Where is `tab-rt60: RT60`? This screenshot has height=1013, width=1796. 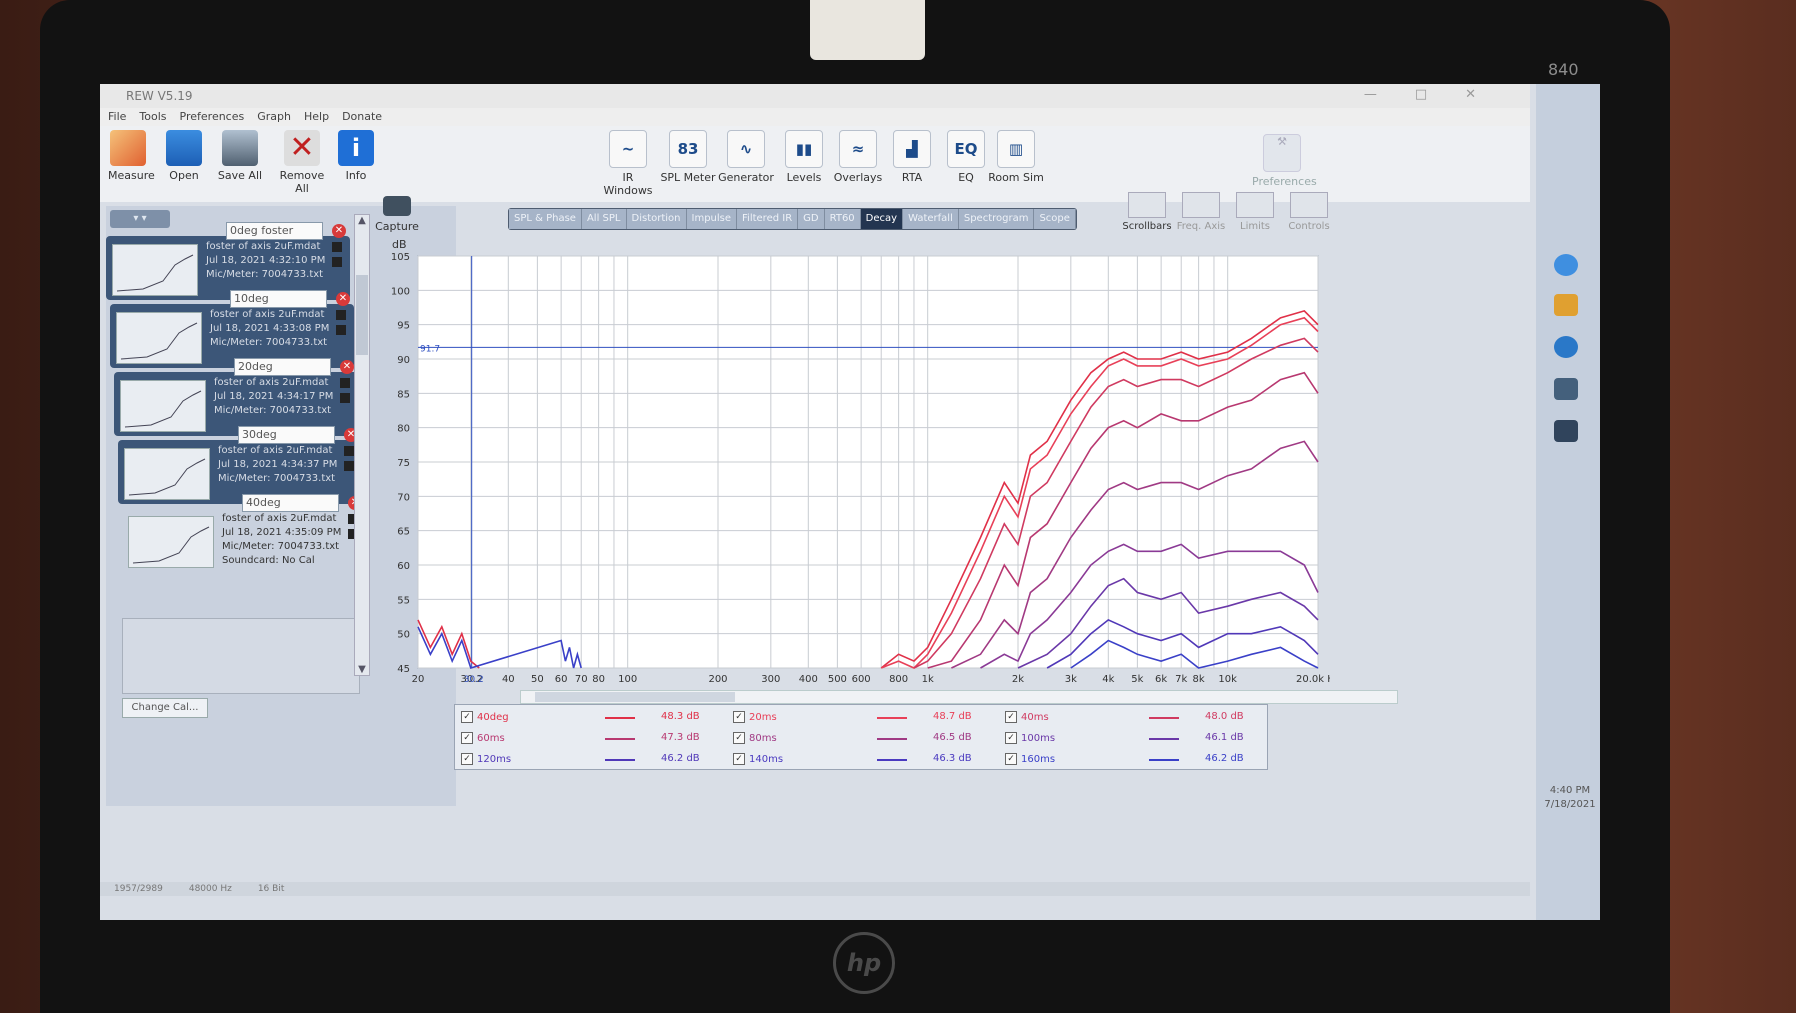
tab-rt60: RT60 is located at coordinates (842, 219).